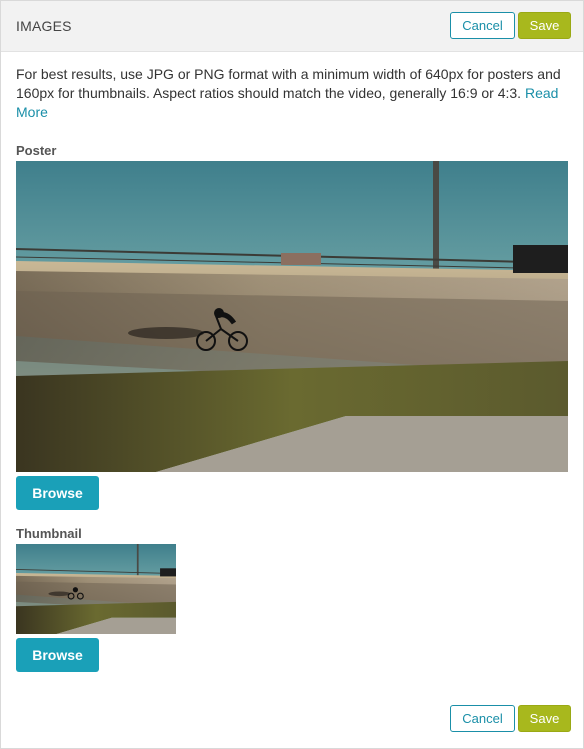  I want to click on panel-title: IMAGES, so click(44, 26).